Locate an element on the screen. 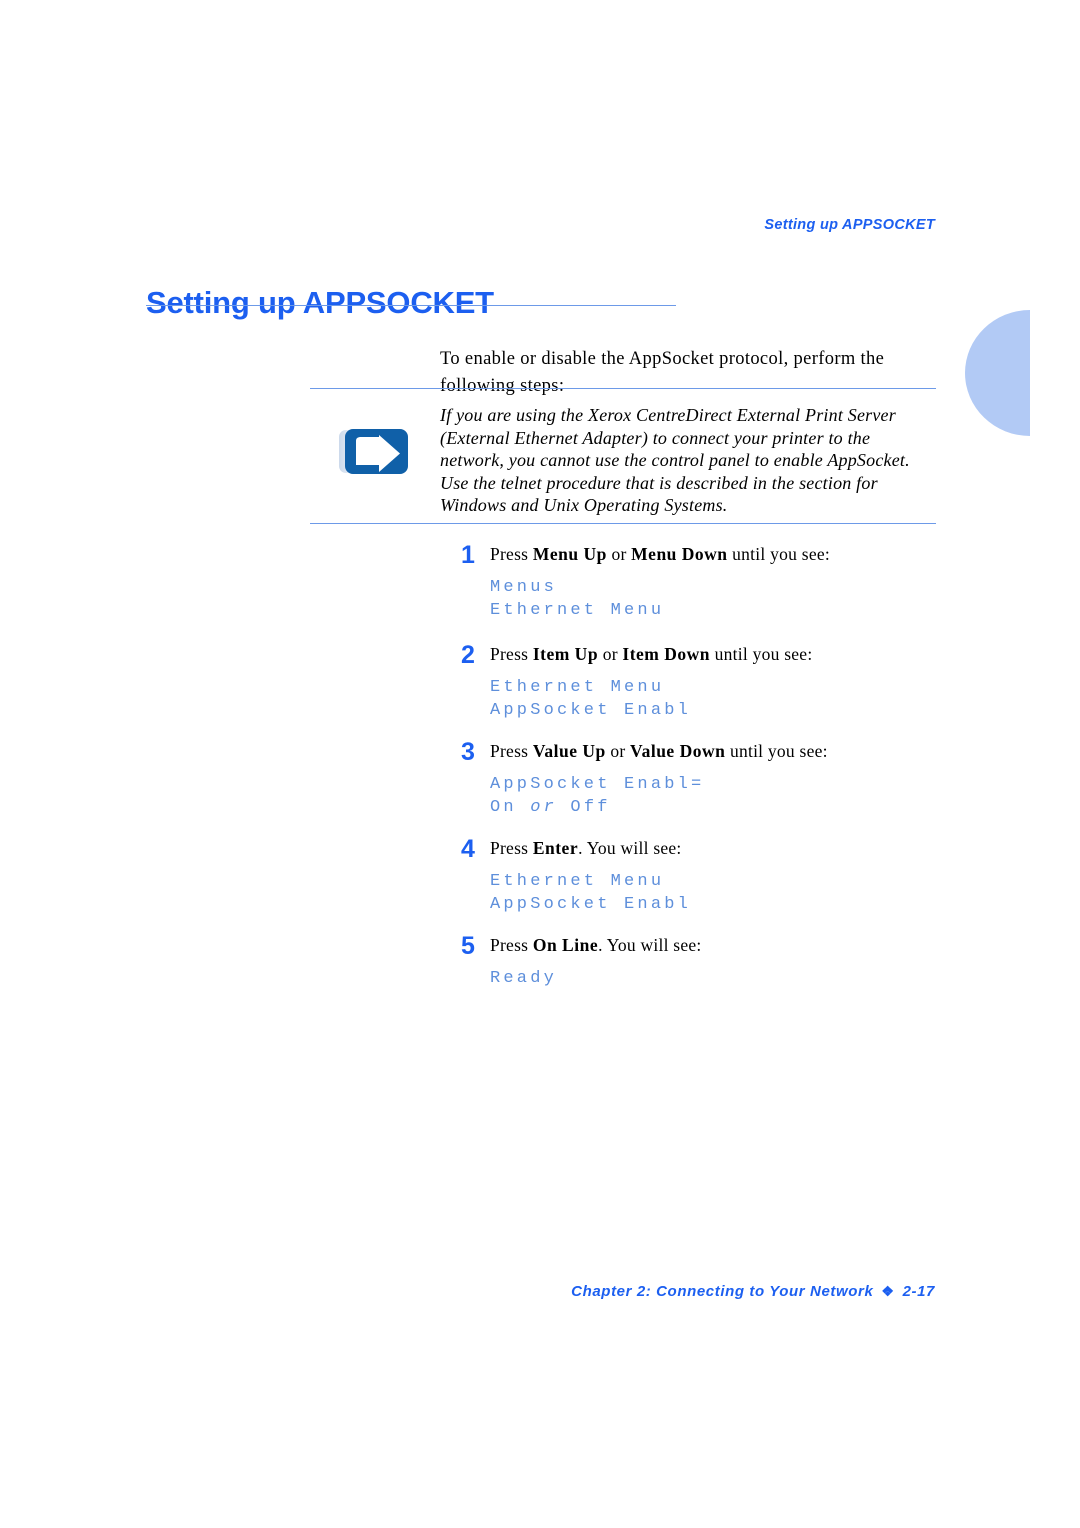  control-panel-line: Menus is located at coordinates (524, 587).